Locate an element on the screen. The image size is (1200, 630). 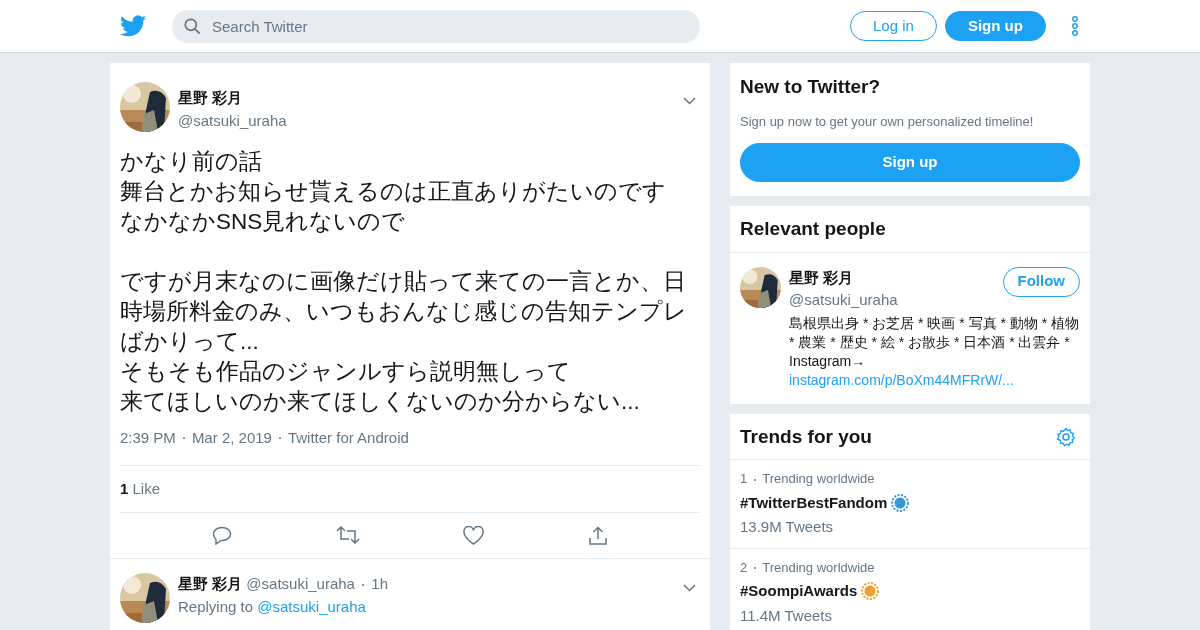
tweet-text: ですが月末なのに画像だけ貼って来ての一言とか、日 is located at coordinates (403, 282).